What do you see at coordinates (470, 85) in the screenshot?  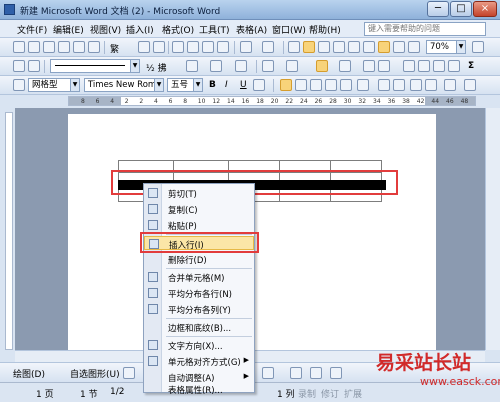 I see `text-color-icon` at bounding box center [470, 85].